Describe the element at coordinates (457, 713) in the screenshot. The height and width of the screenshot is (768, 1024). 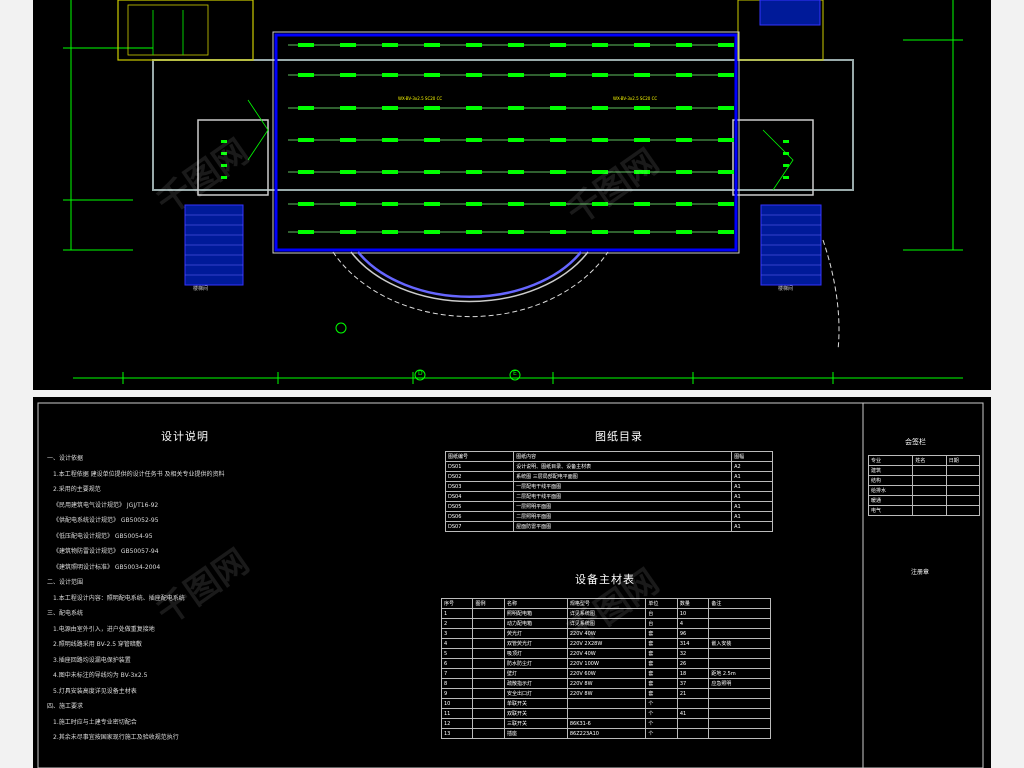
I see `table-cell: 11` at that location.